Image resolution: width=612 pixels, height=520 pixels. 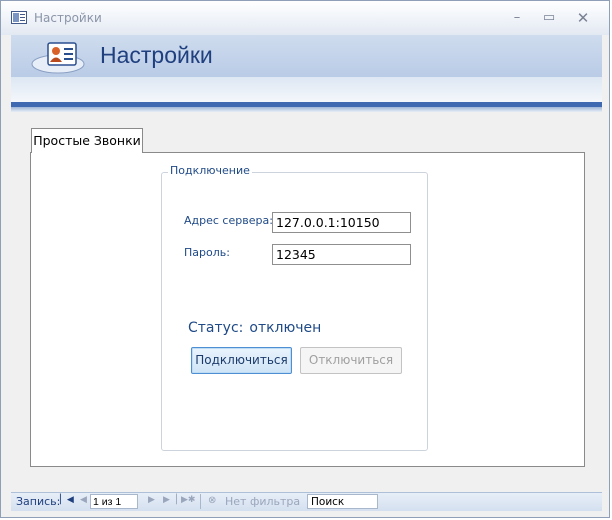 I want to click on password-input, so click(x=341, y=254).